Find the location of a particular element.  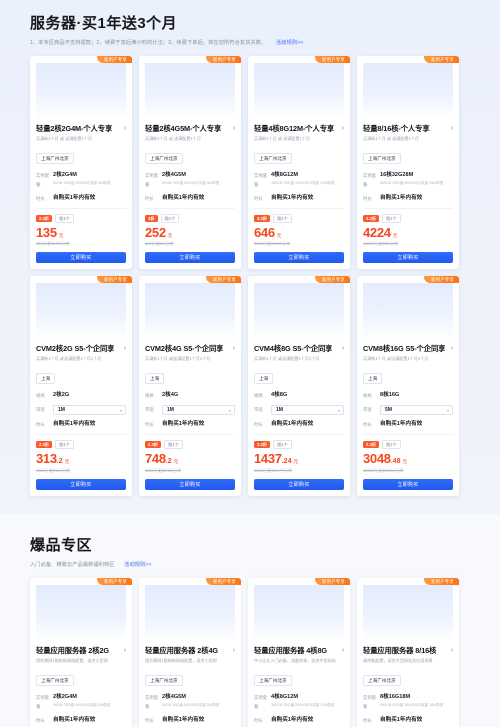

card-title-row: 轻量应用服务器 8/16核 › is located at coordinates (408, 651).